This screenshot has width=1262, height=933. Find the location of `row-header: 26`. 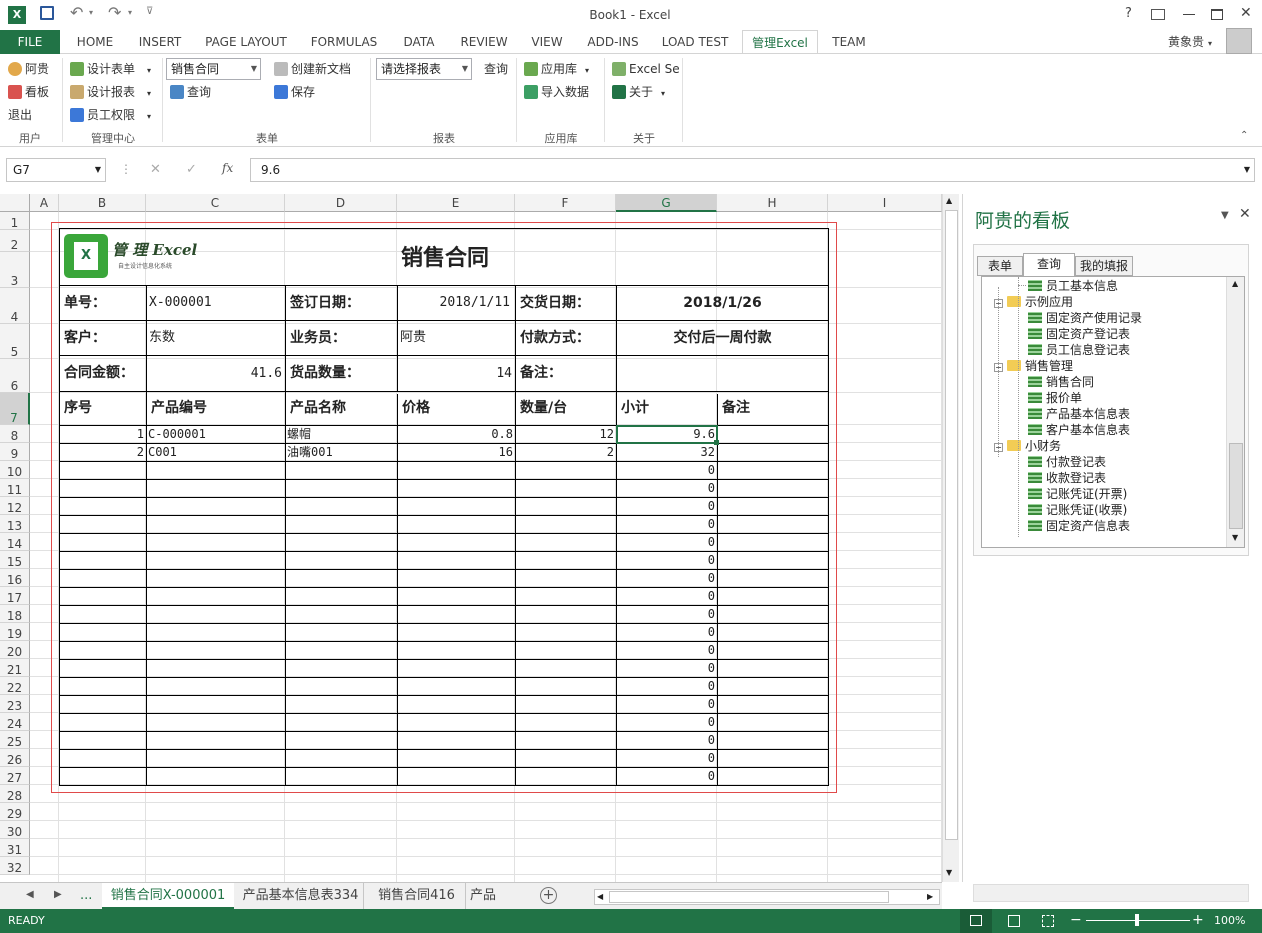

row-header: 26 is located at coordinates (15, 758).